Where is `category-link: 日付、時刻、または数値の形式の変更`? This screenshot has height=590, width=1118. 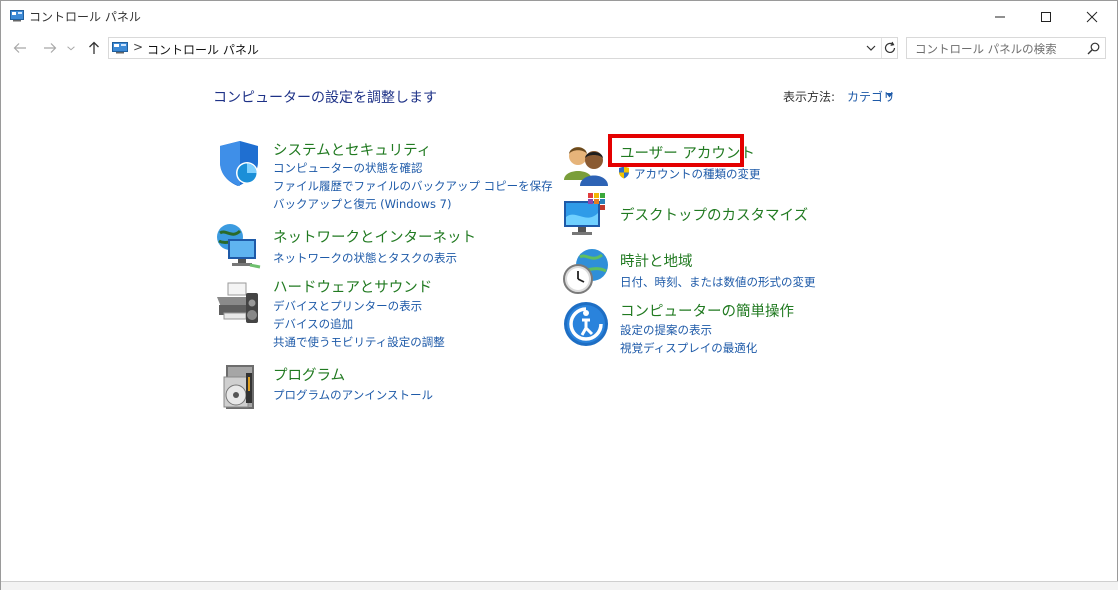 category-link: 日付、時刻、または数値の形式の変更 is located at coordinates (718, 282).